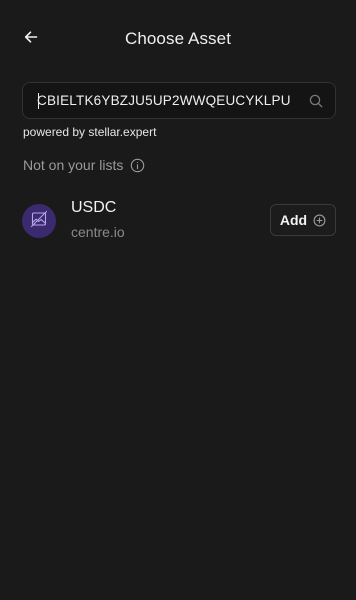  Describe the element at coordinates (90, 132) in the screenshot. I see `powered-by-label: powered by stellar.expert` at that location.